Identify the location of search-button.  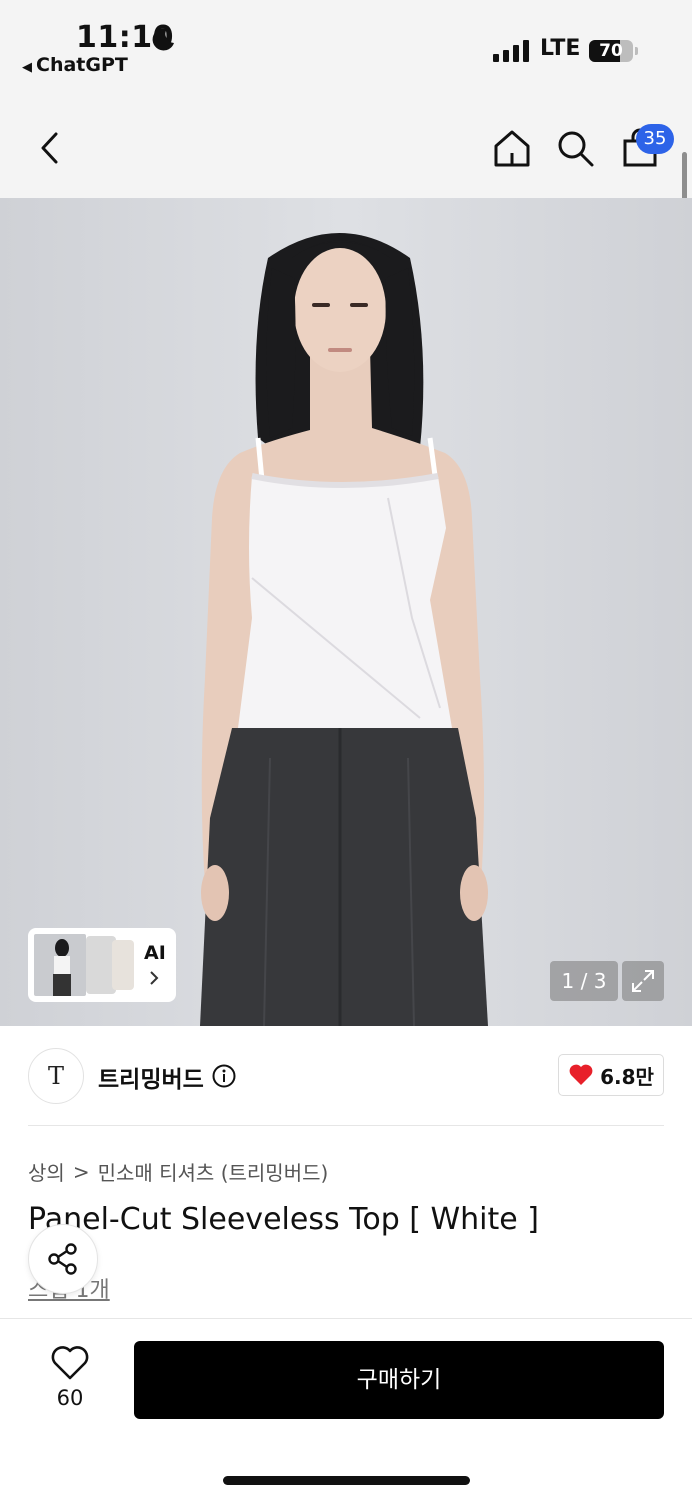
(575, 148).